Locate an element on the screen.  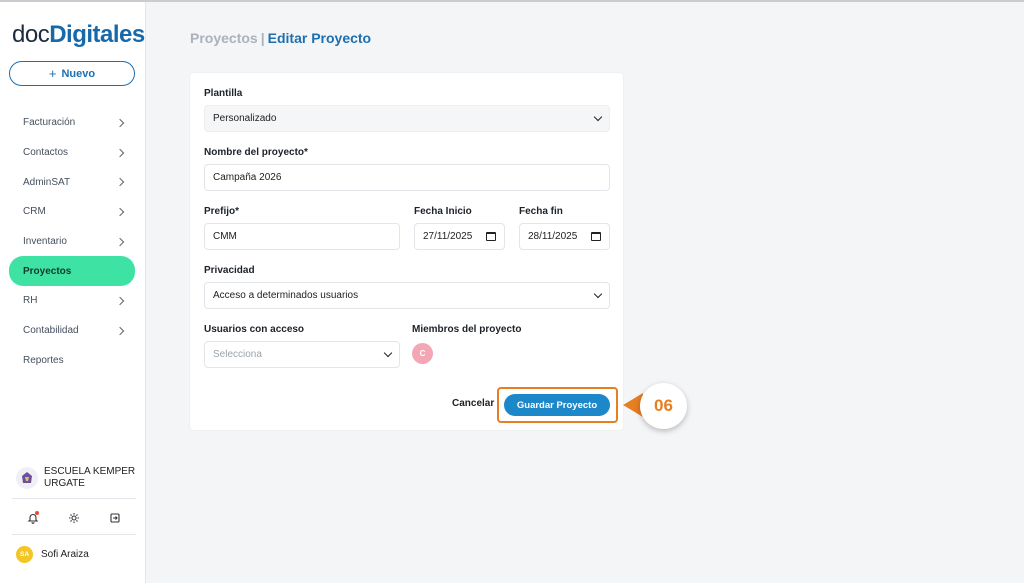
member-avatar: C is located at coordinates (422, 353).